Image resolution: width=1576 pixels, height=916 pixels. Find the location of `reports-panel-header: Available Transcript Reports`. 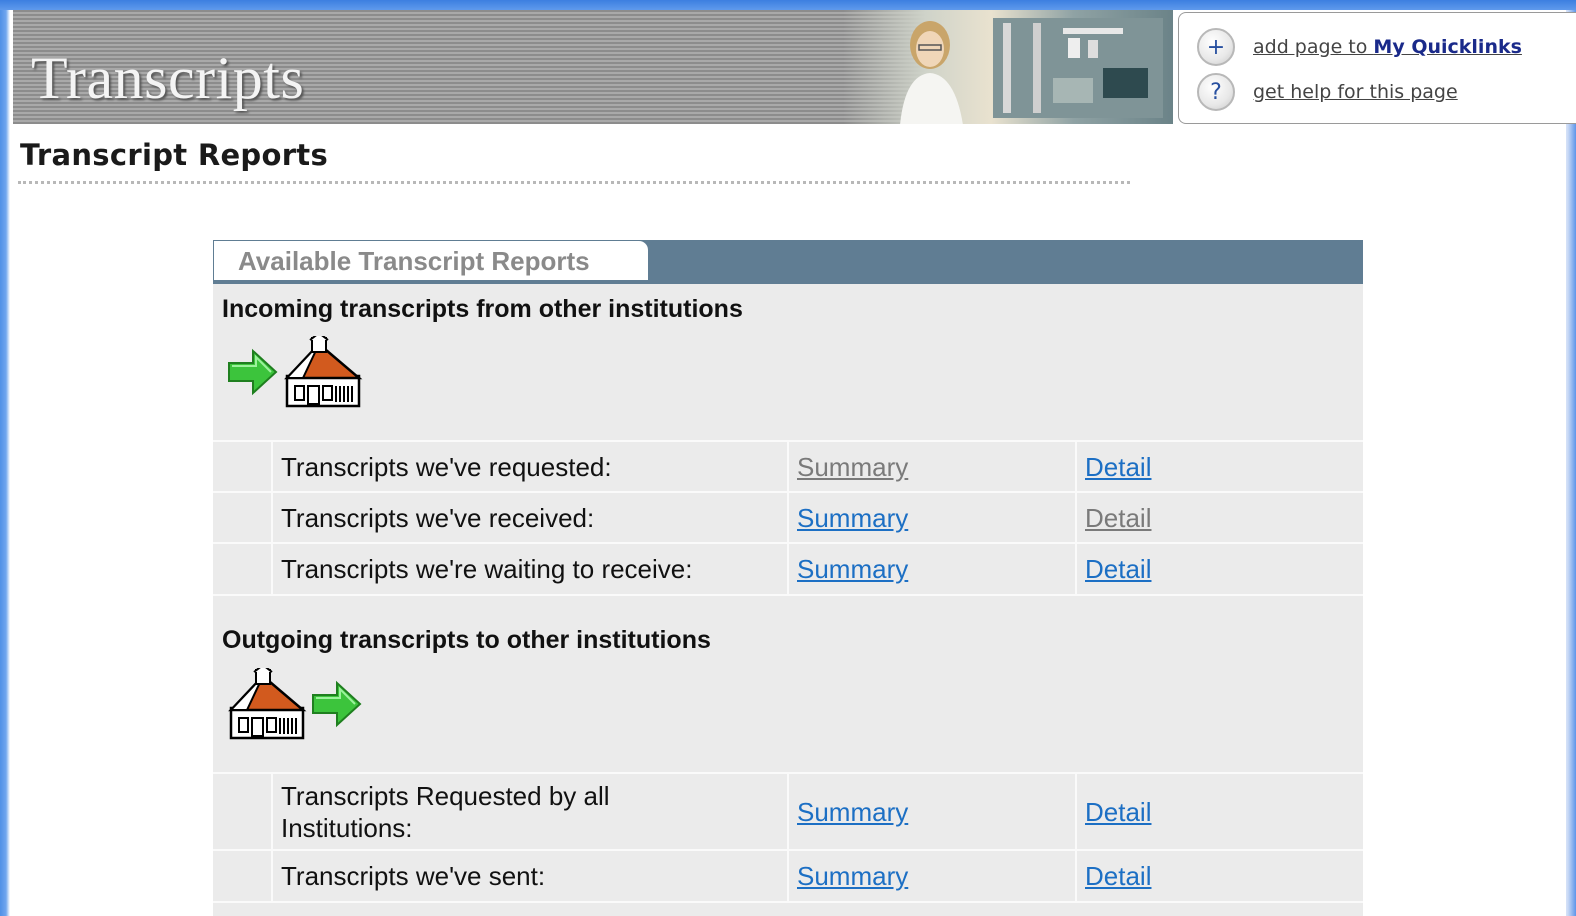

reports-panel-header: Available Transcript Reports is located at coordinates (788, 262).